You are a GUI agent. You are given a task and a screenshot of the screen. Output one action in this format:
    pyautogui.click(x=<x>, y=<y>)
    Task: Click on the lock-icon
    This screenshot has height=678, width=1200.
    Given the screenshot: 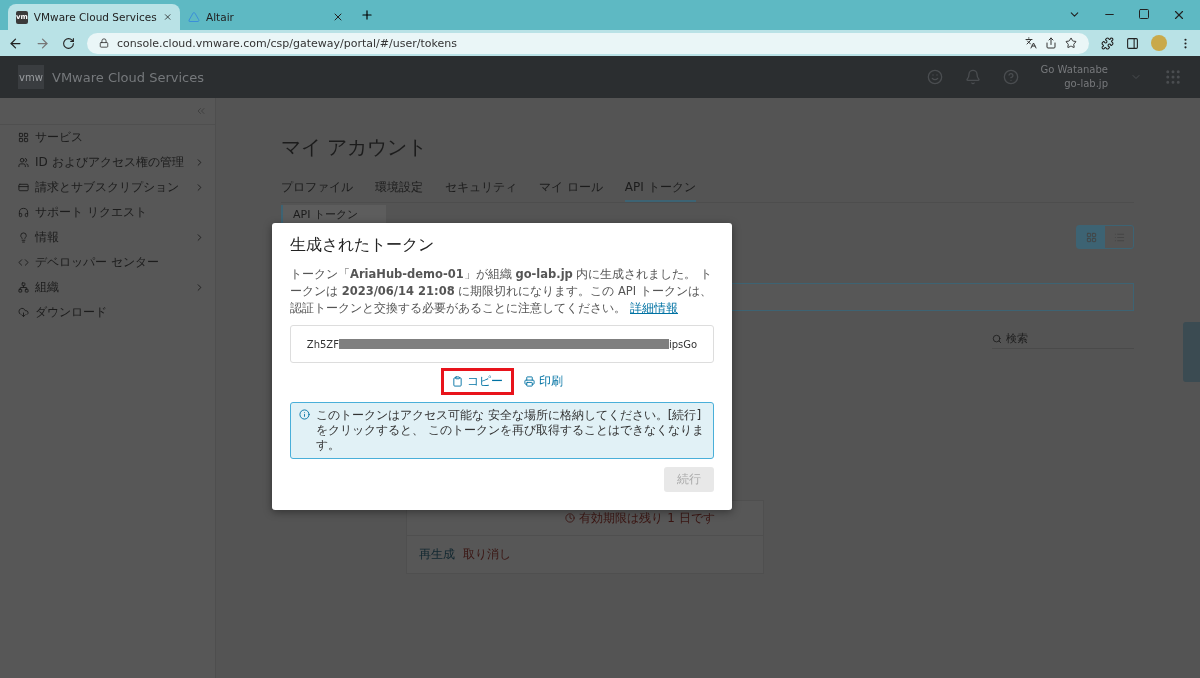 What is the action you would take?
    pyautogui.click(x=104, y=43)
    